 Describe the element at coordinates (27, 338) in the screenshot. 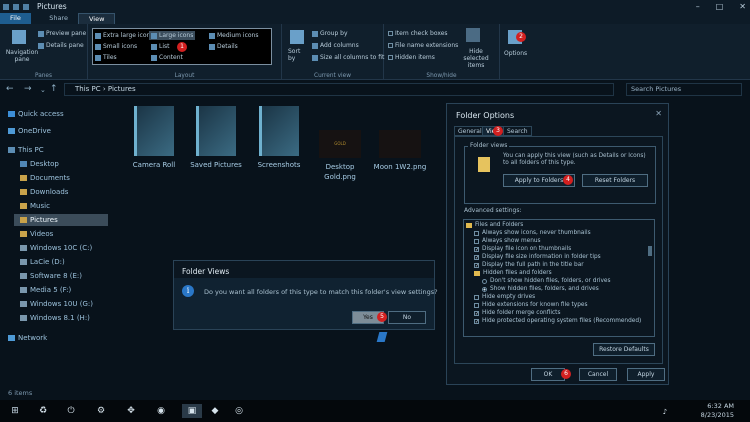

I see `nav-network: Network` at that location.